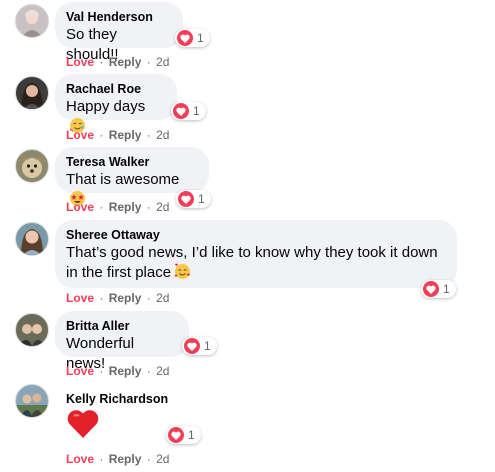 This screenshot has width=495, height=472. I want to click on comment-bubble: Teresa Walker That is awesome, so click(132, 176).